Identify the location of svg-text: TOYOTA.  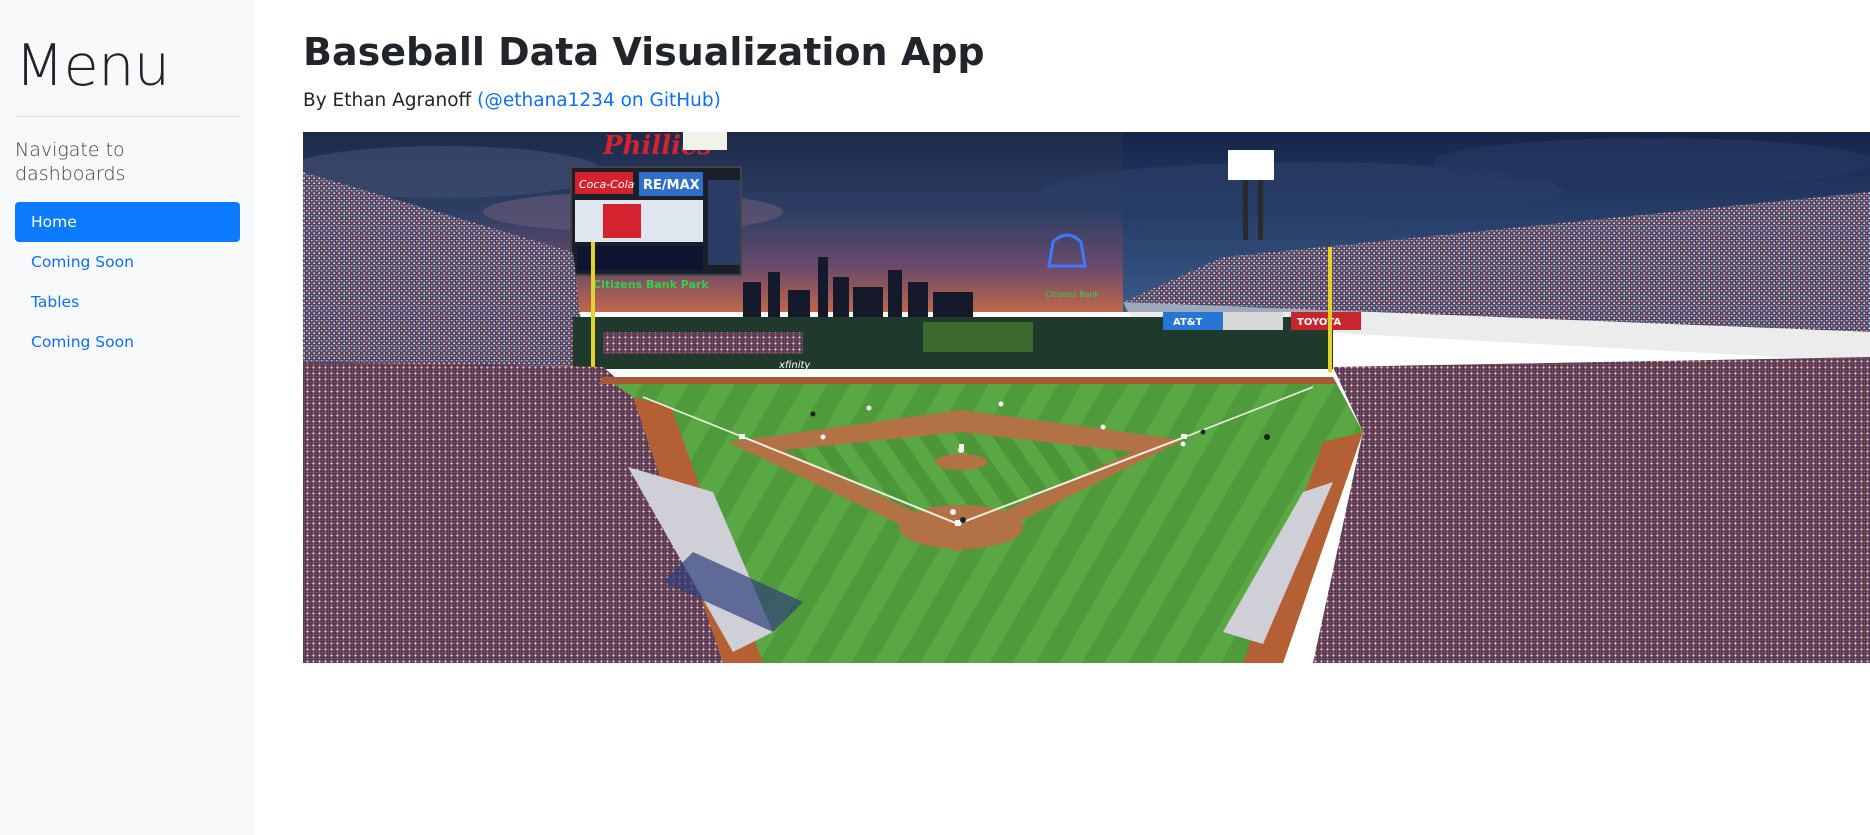
(1319, 322).